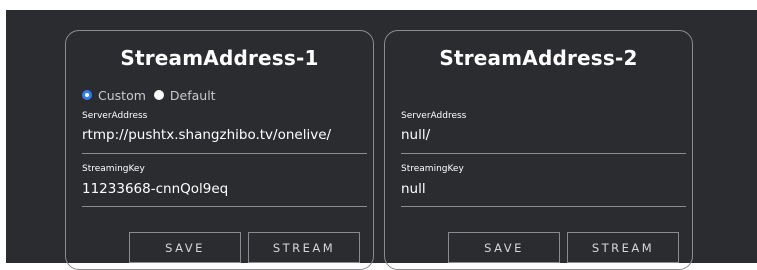  What do you see at coordinates (122, 95) in the screenshot?
I see `custom-radio-label: Custom` at bounding box center [122, 95].